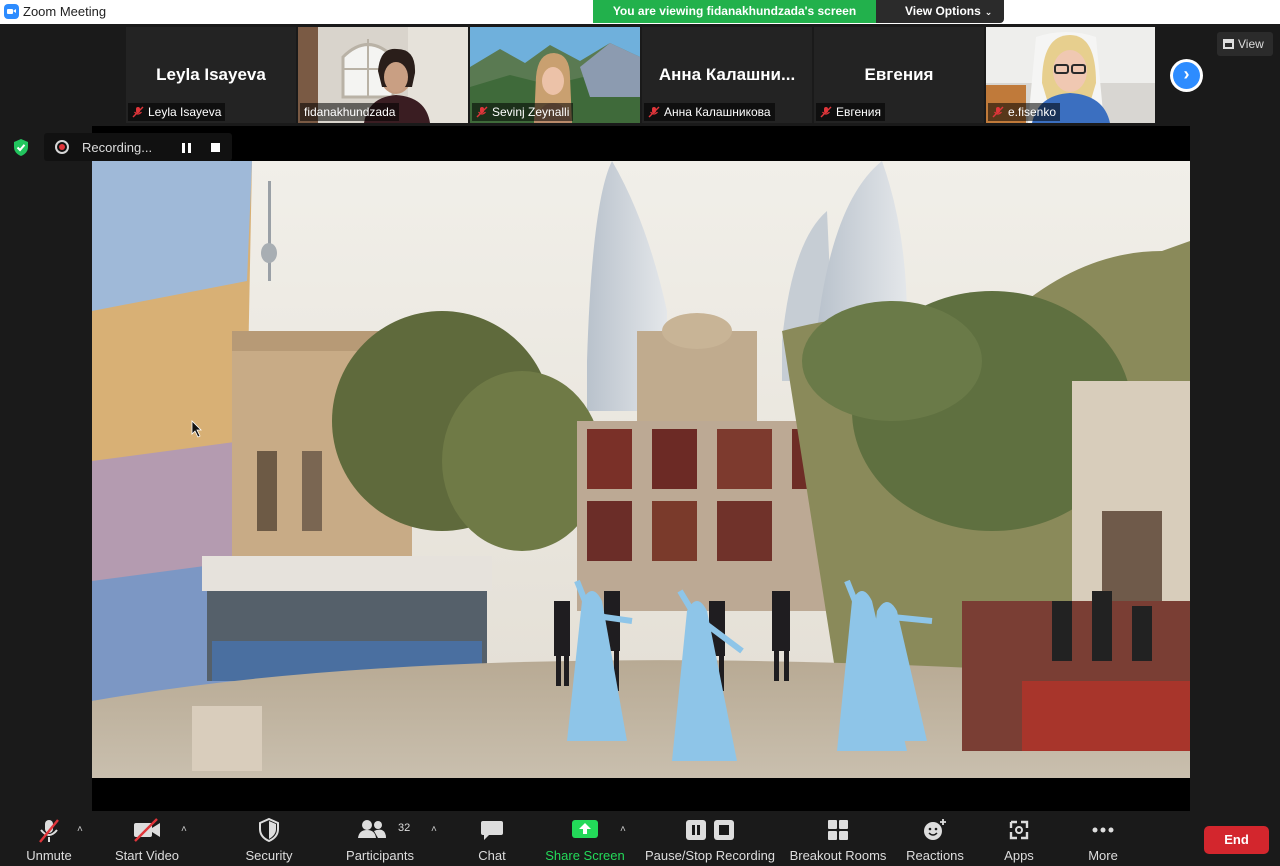 Image resolution: width=1280 pixels, height=866 pixels. Describe the element at coordinates (215, 147) in the screenshot. I see `stop-recording-icon` at that location.